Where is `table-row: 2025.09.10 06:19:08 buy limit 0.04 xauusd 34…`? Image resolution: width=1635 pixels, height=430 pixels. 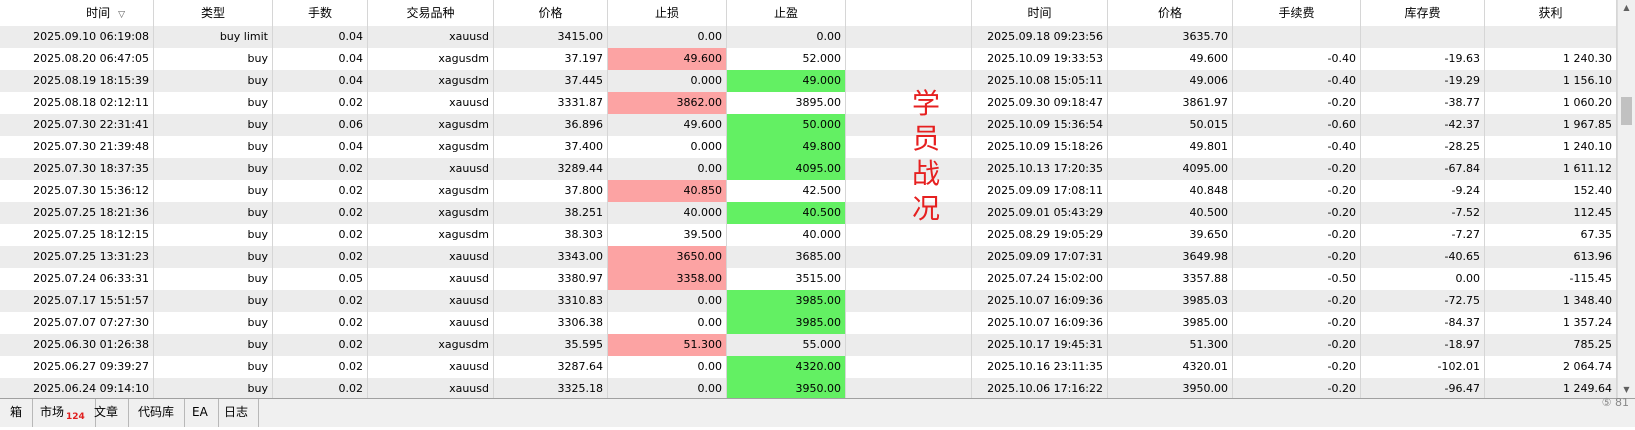
table-row: 2025.09.10 06:19:08 buy limit 0.04 xauusd 34… is located at coordinates (808, 37).